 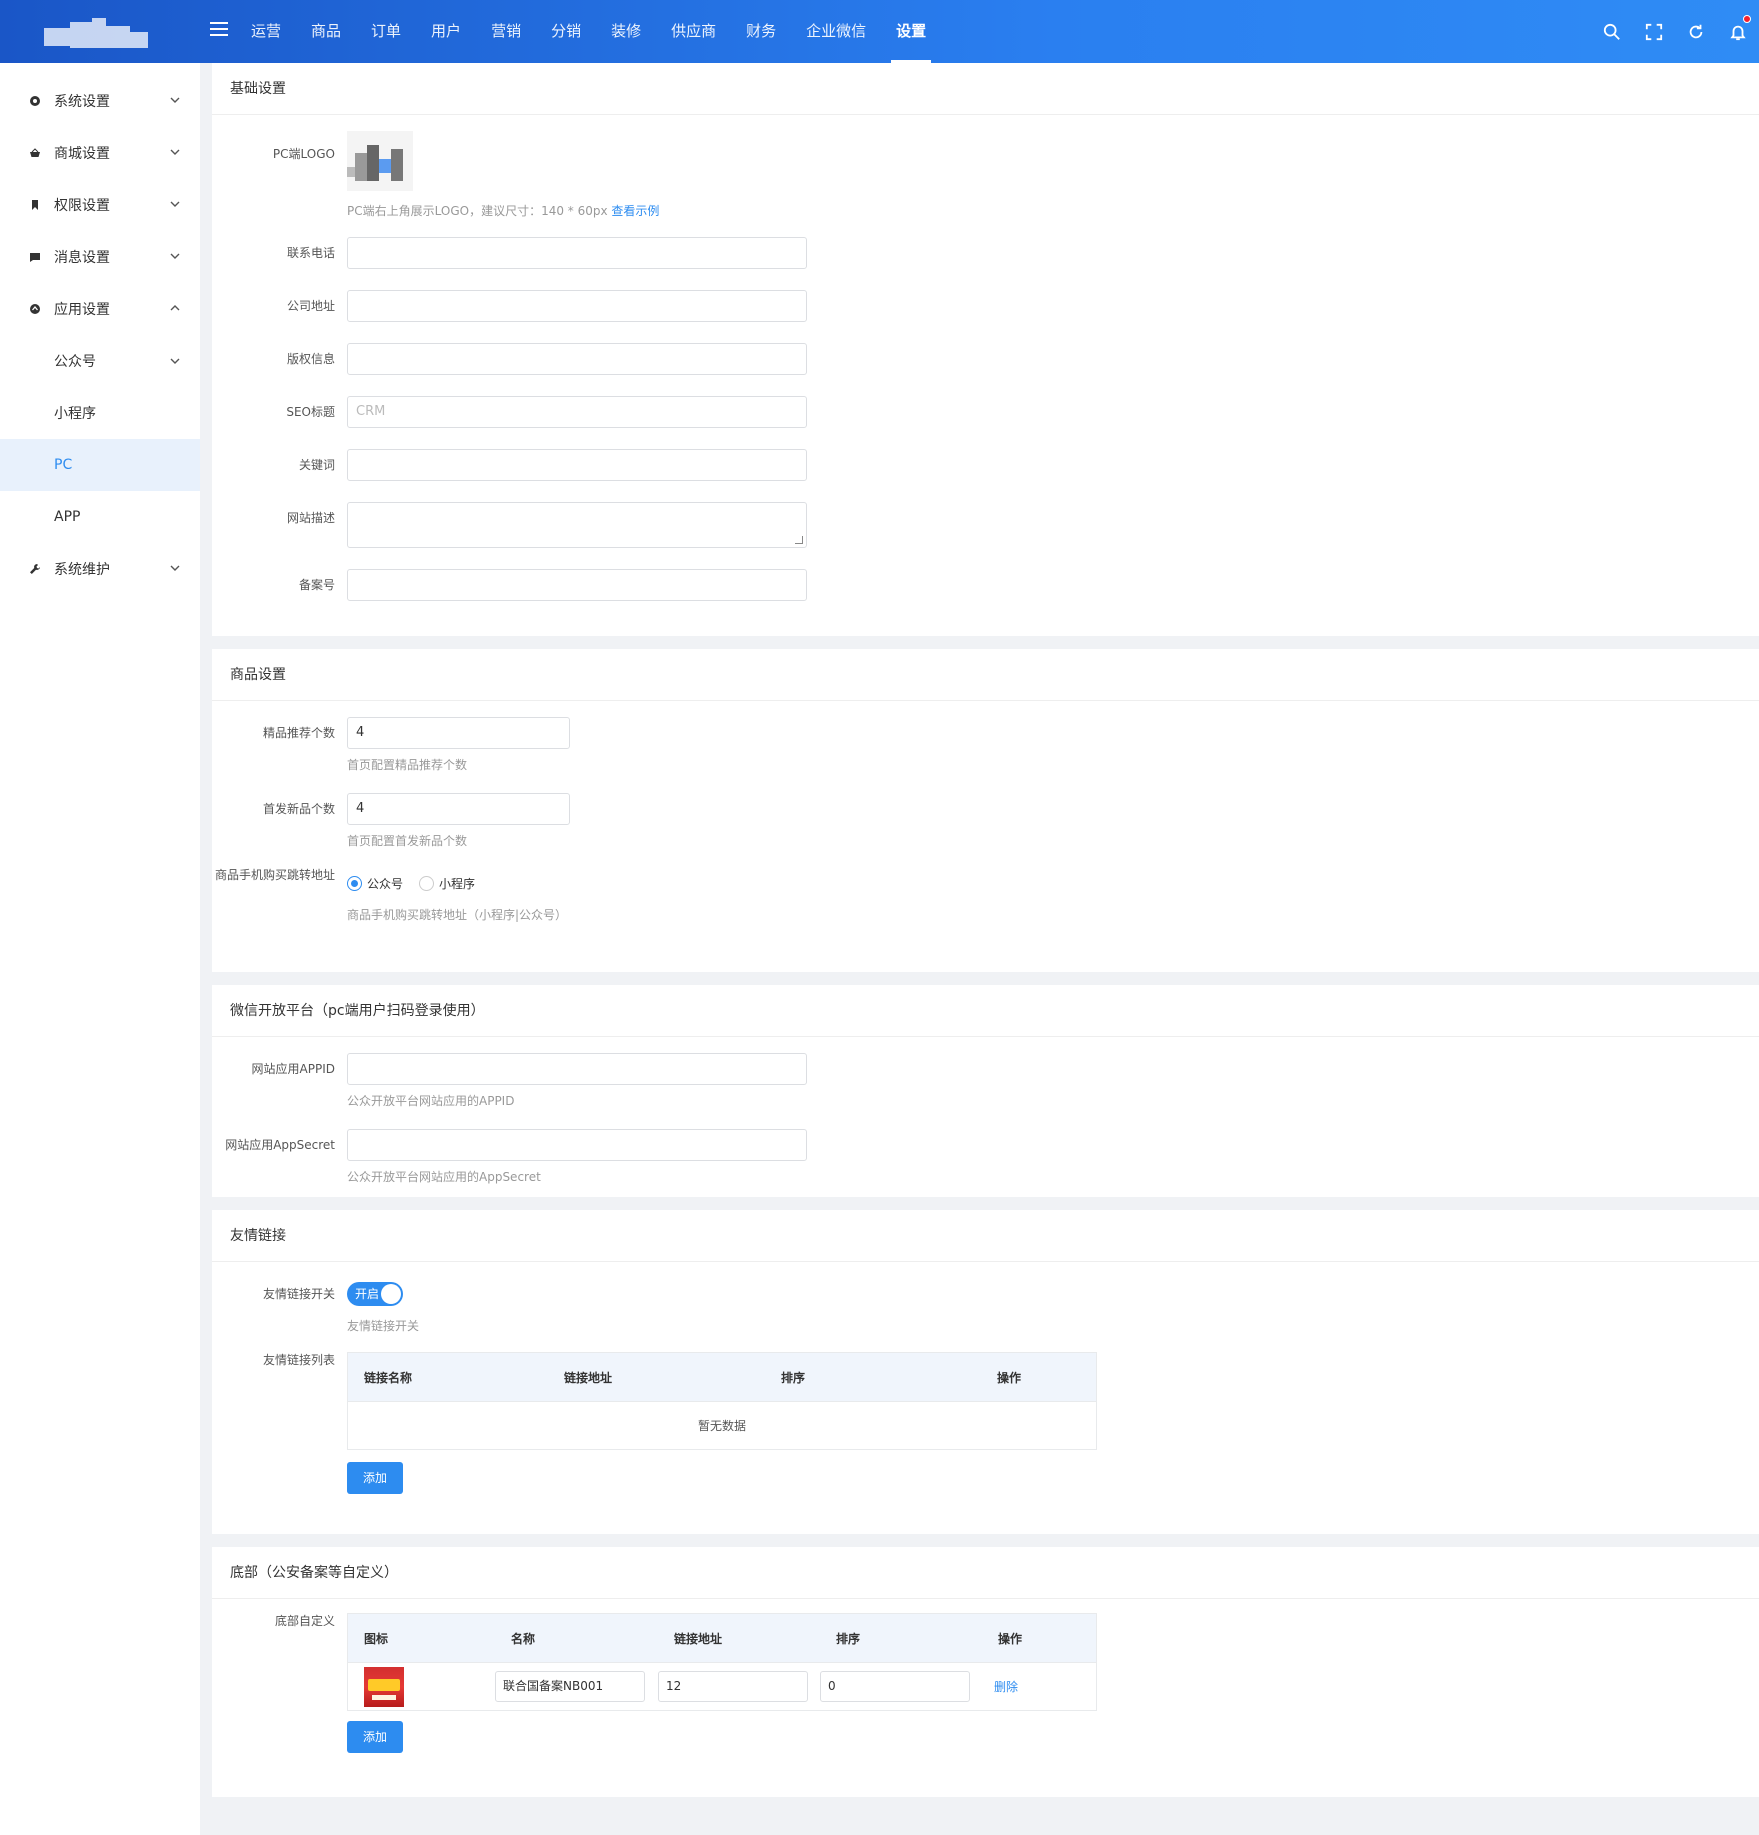 I want to click on sidebar-item-label: 系统设置, so click(x=82, y=102).